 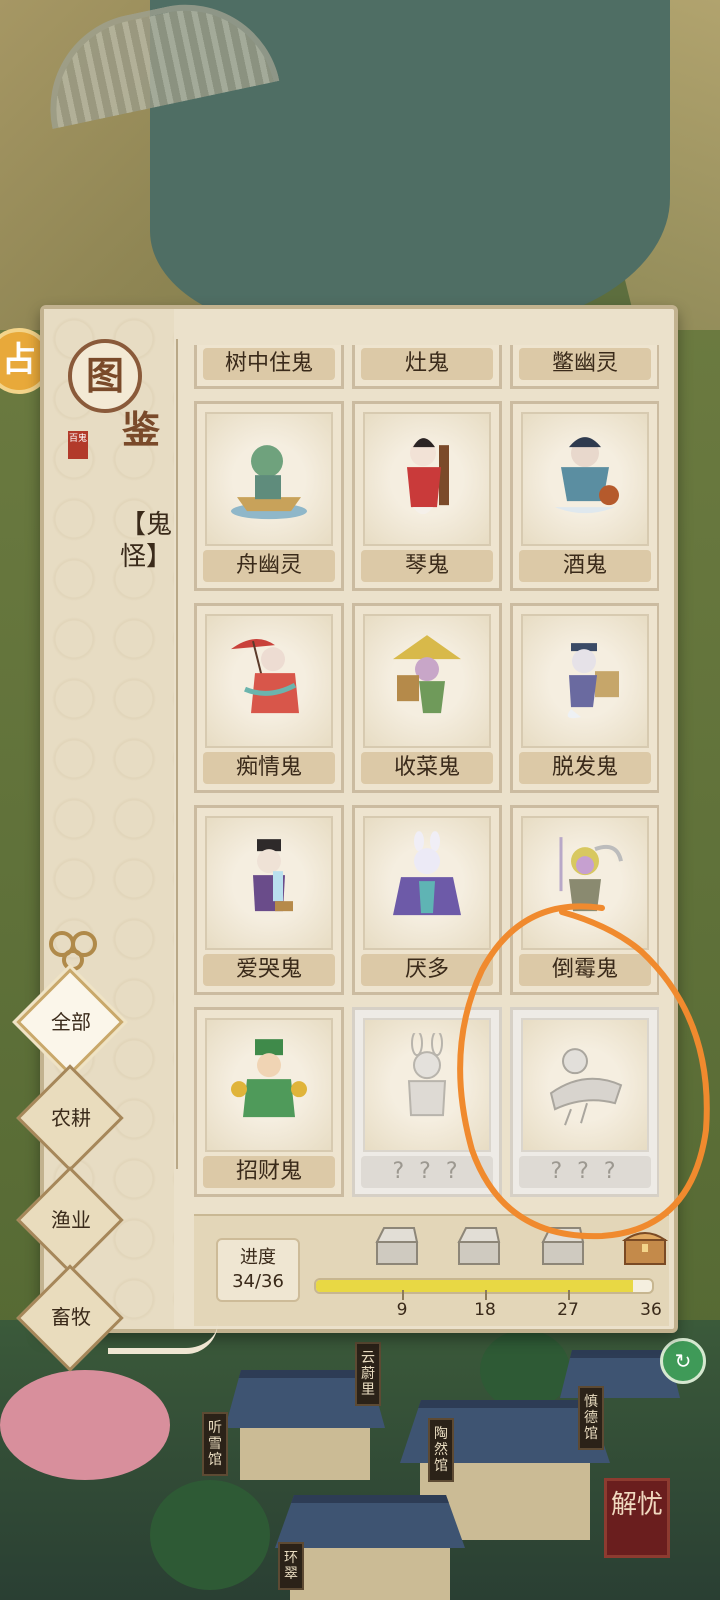 What do you see at coordinates (683, 1361) in the screenshot?
I see `leaf-badge-icon: ↻` at bounding box center [683, 1361].